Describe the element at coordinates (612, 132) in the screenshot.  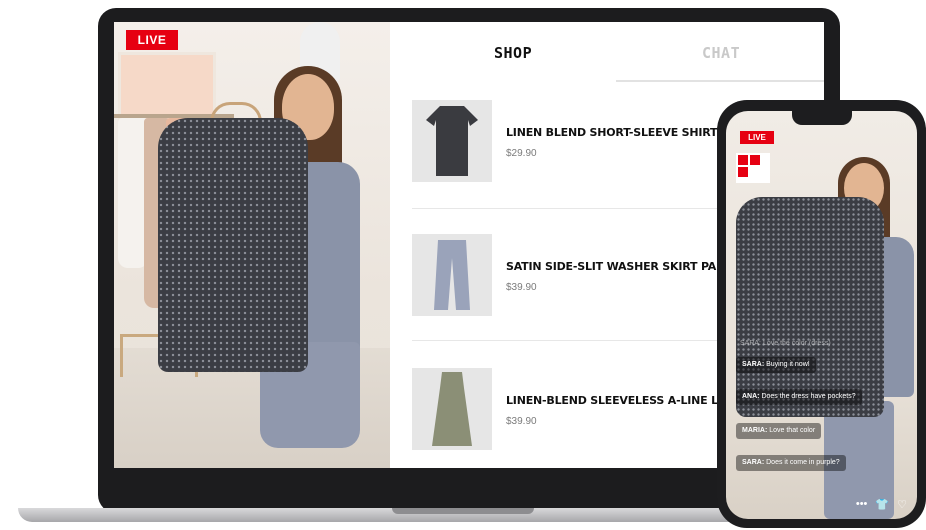
I see `product-name: LINEN BLEND SHORT-SLEEVE SHIRT` at that location.